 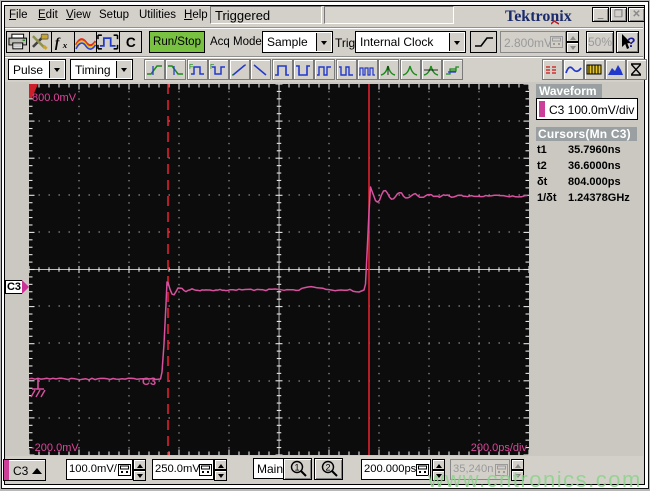 What do you see at coordinates (55, 448) in the screenshot?
I see `svg-text: -200.0mV` at bounding box center [55, 448].